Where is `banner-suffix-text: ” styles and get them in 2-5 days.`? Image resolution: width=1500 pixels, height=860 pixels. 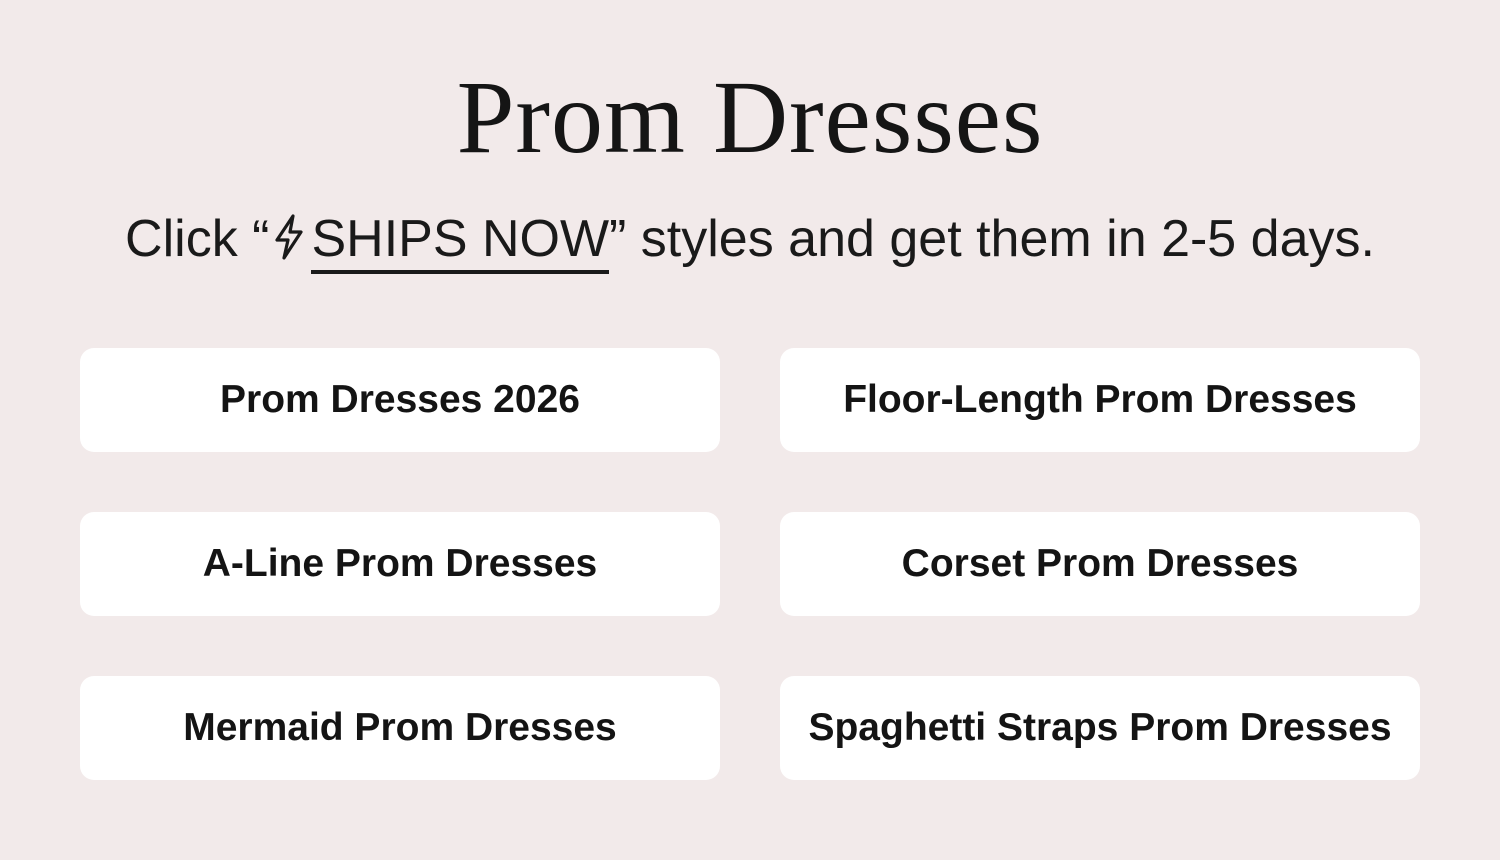 banner-suffix-text: ” styles and get them in 2-5 days. is located at coordinates (992, 239).